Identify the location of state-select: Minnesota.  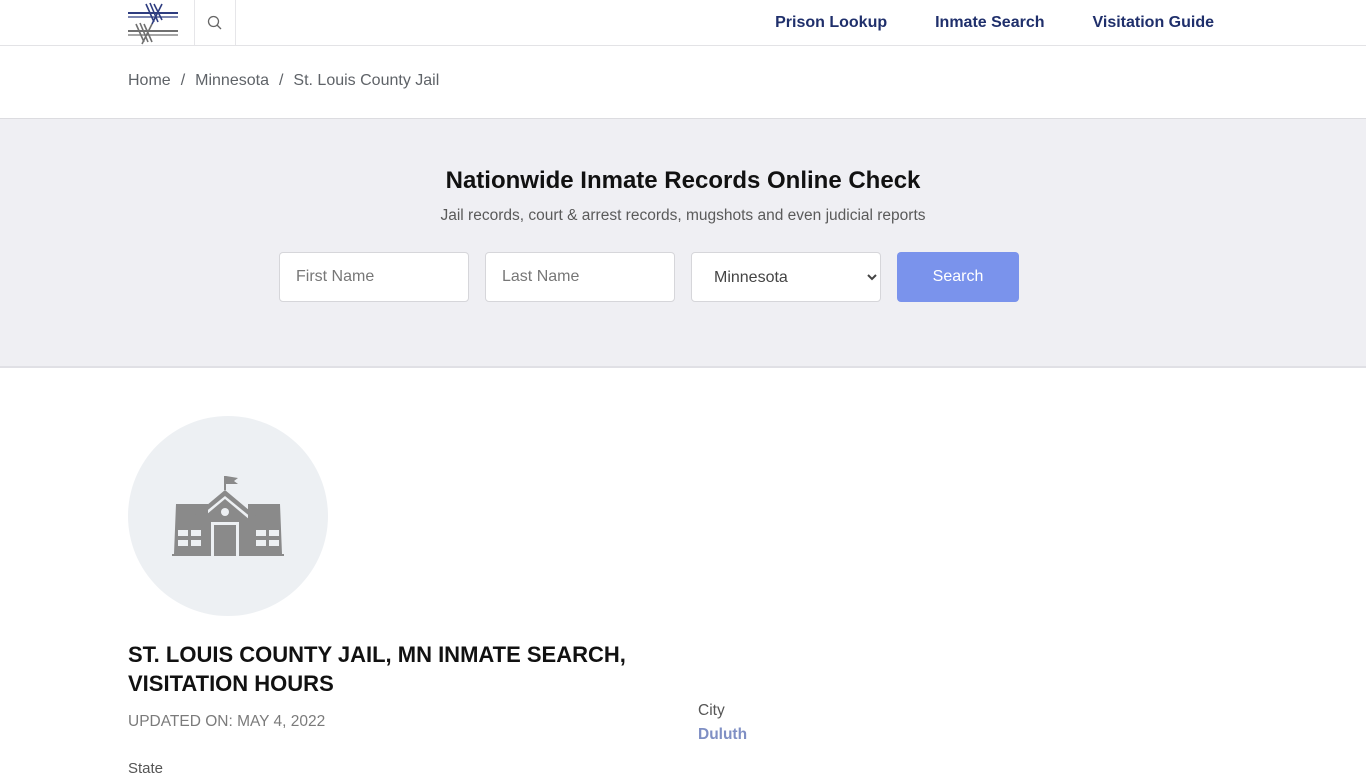
(786, 277).